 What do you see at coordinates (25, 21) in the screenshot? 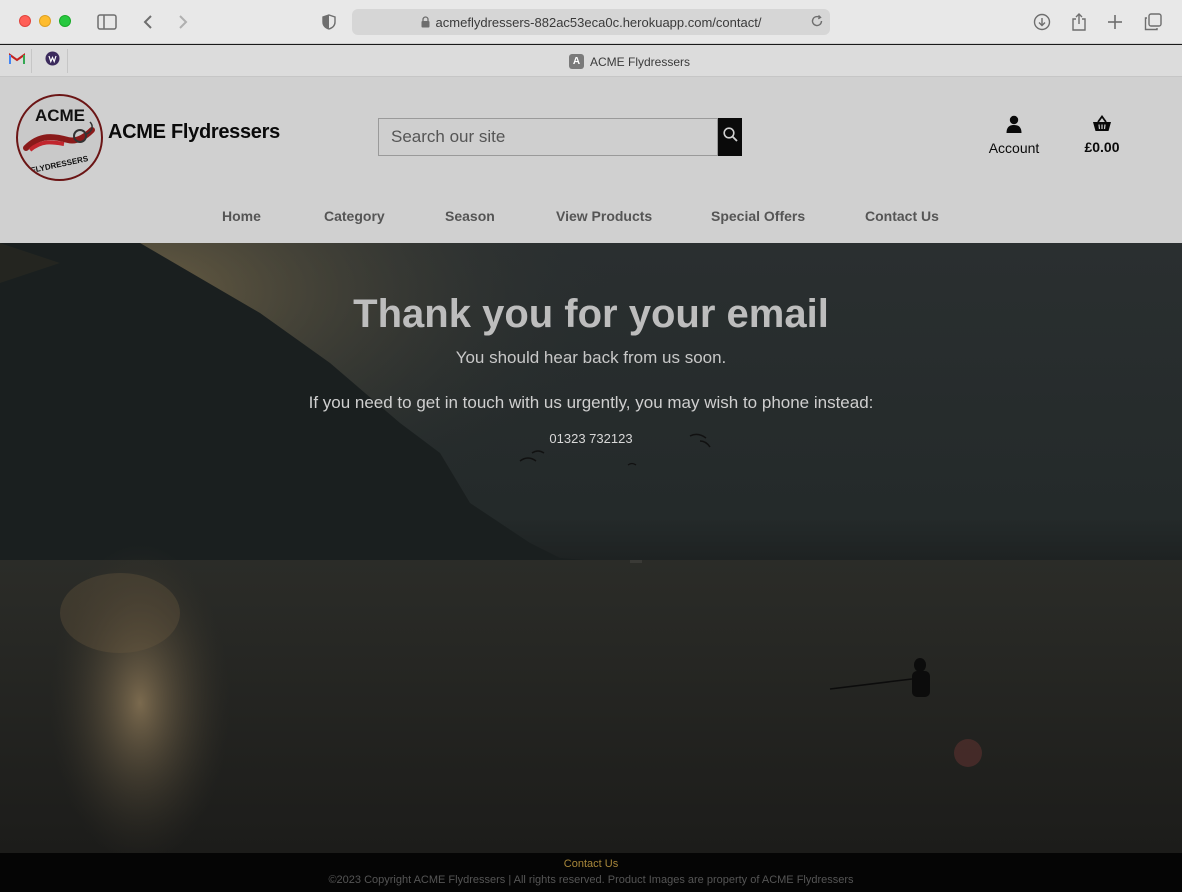
I see `close-window-button` at bounding box center [25, 21].